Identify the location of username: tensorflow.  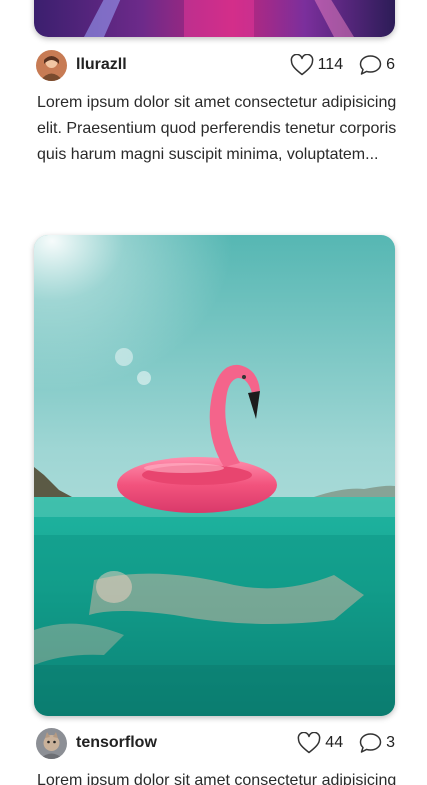
(116, 743).